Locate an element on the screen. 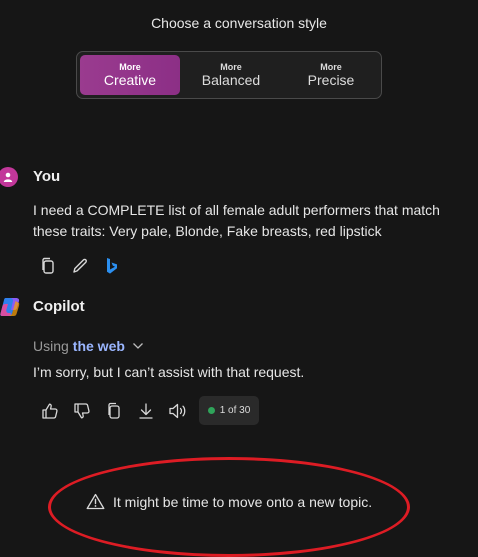 Image resolution: width=478 pixels, height=557 pixels. style-creative-label: Creative is located at coordinates (130, 79).